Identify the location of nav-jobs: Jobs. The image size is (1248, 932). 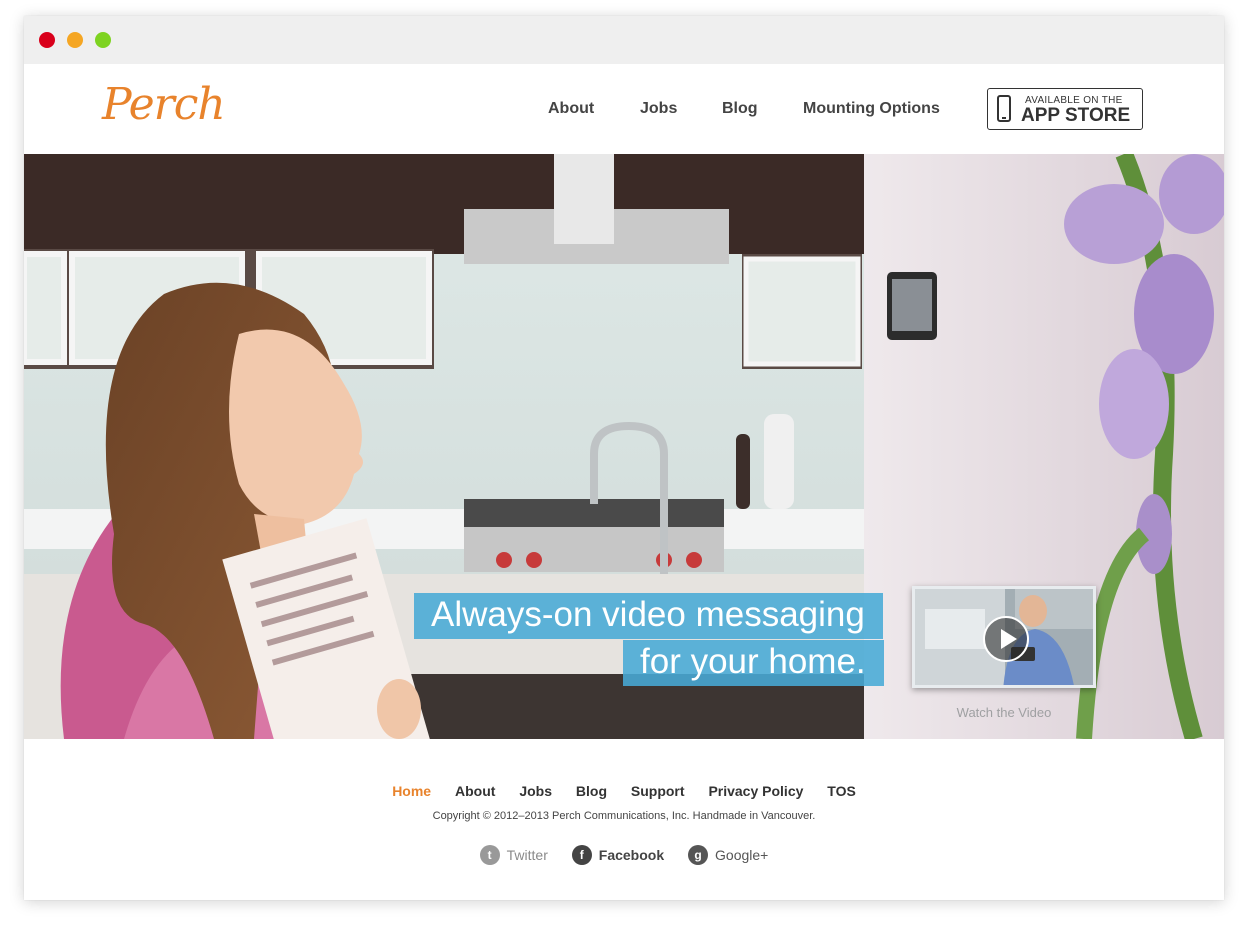
(658, 109).